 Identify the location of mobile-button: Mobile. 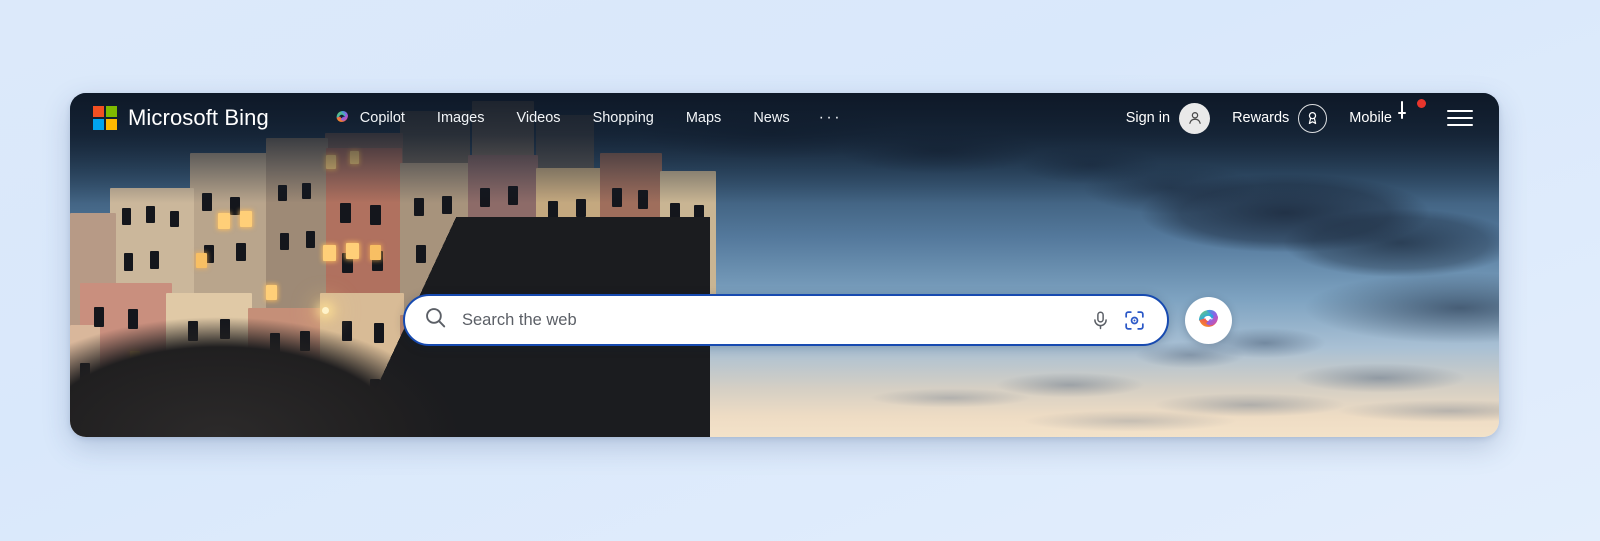
(1385, 118).